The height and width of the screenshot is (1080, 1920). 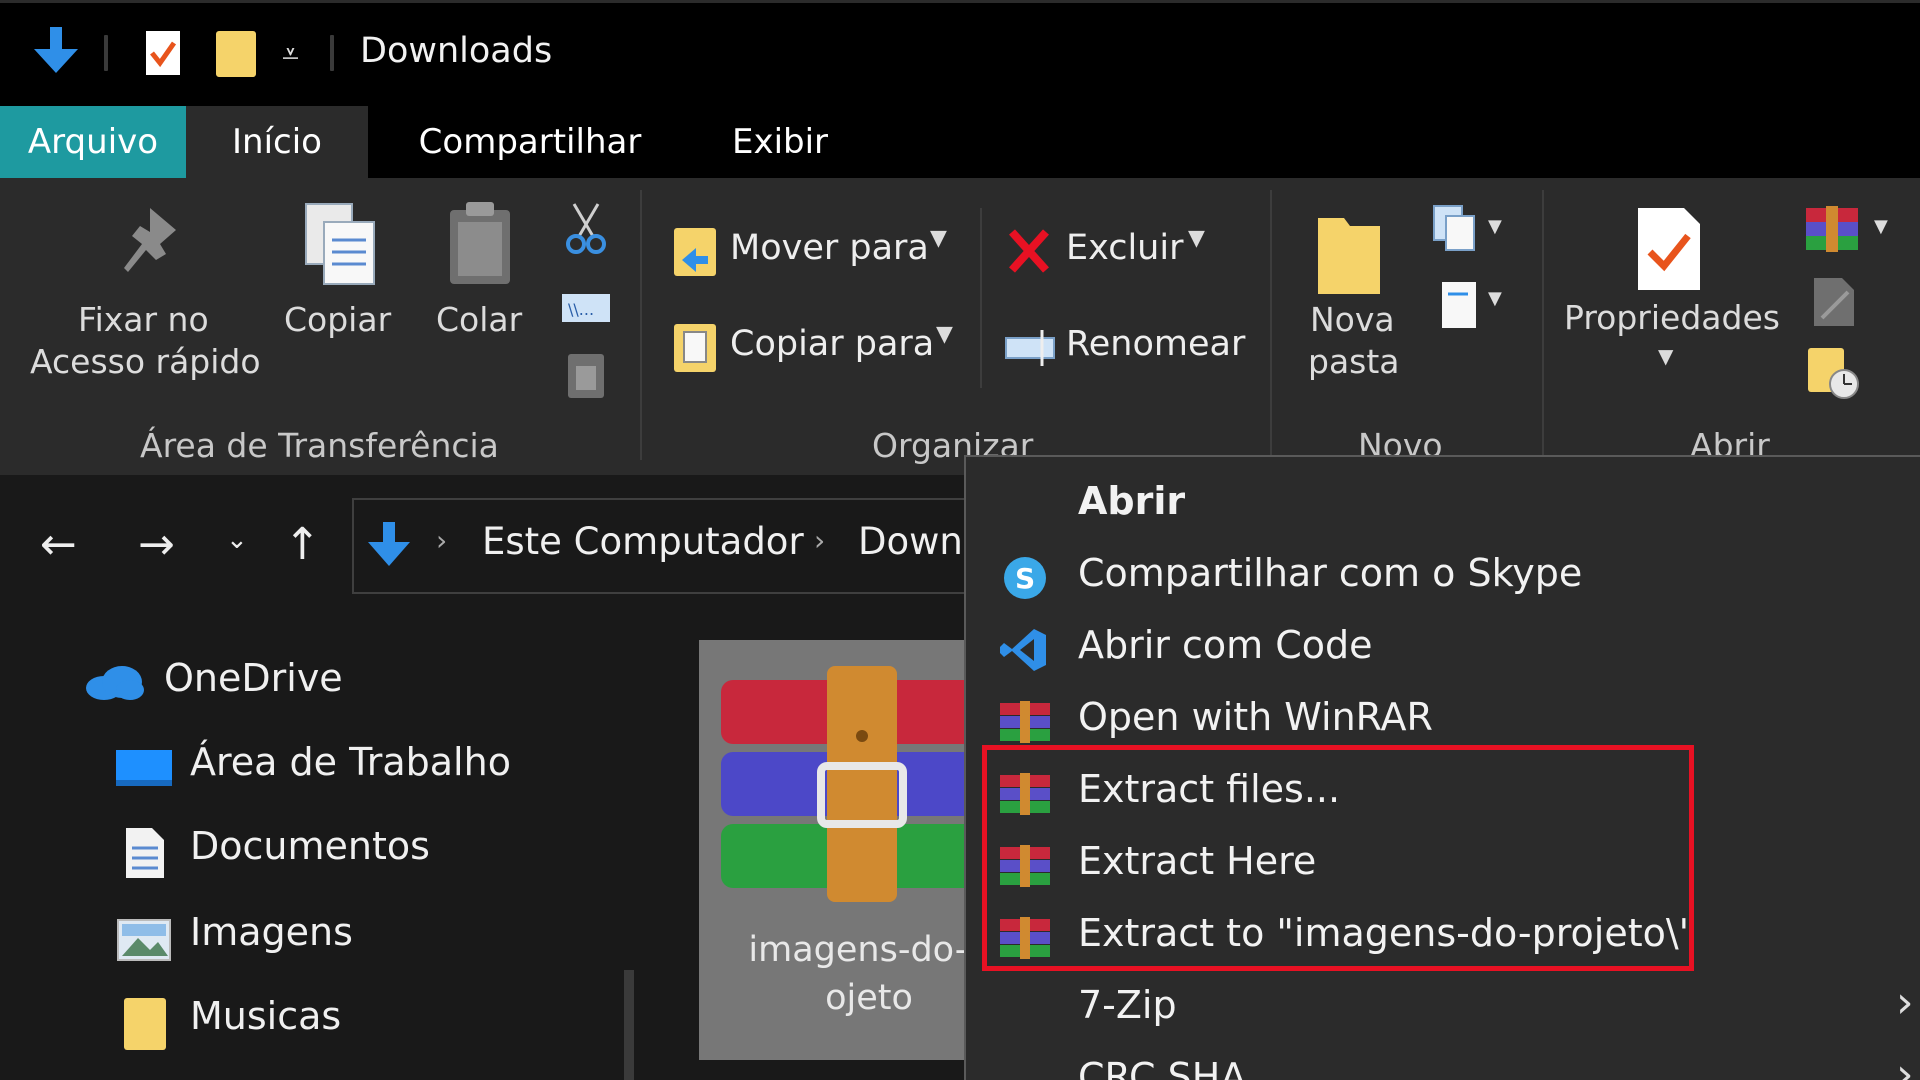 What do you see at coordinates (643, 541) in the screenshot?
I see `breadcrumb-este-computador: Este Computador` at bounding box center [643, 541].